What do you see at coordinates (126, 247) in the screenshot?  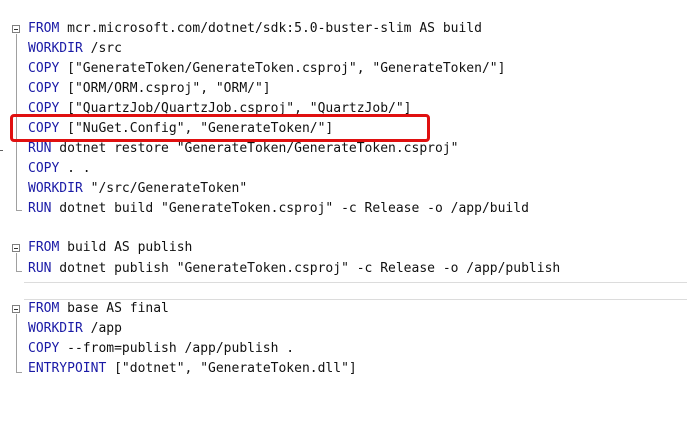 I see `code-text: build AS publish` at bounding box center [126, 247].